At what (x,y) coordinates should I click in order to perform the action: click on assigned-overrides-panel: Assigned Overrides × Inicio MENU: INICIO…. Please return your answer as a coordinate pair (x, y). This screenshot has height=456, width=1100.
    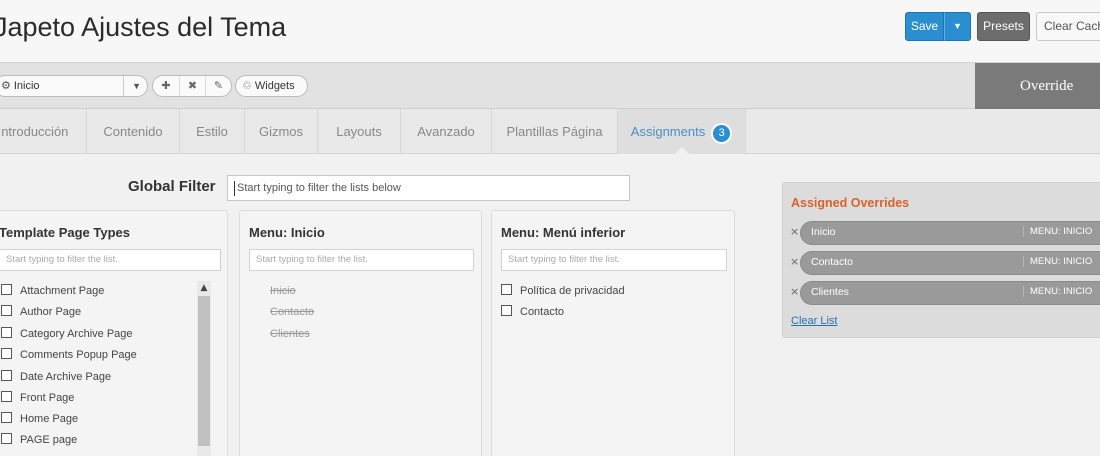
    Looking at the image, I should click on (941, 260).